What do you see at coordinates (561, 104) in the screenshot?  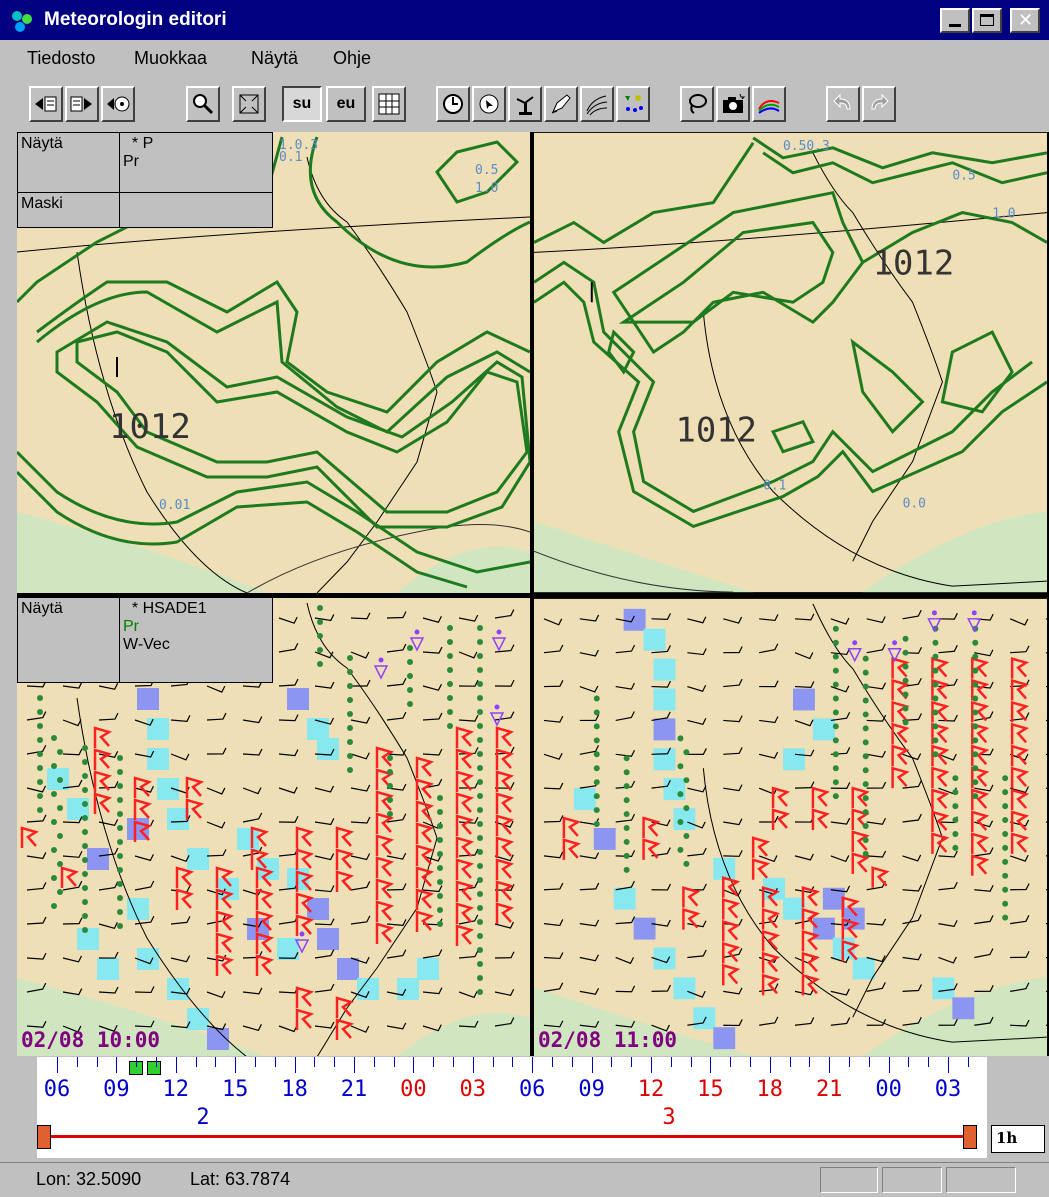 I see `pen-tool-button` at bounding box center [561, 104].